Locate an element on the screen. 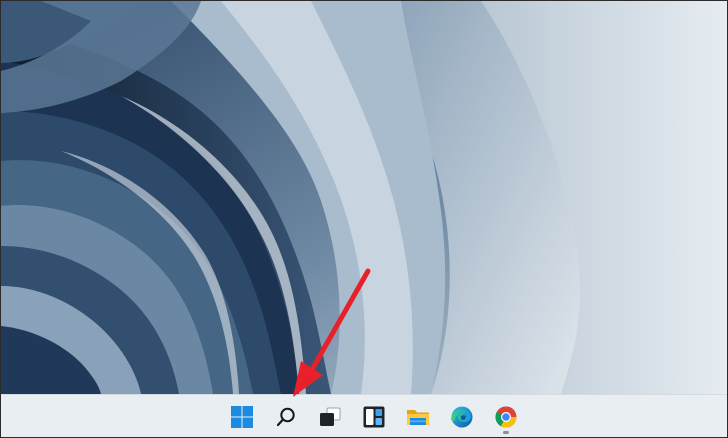  widgets-button is located at coordinates (374, 417).